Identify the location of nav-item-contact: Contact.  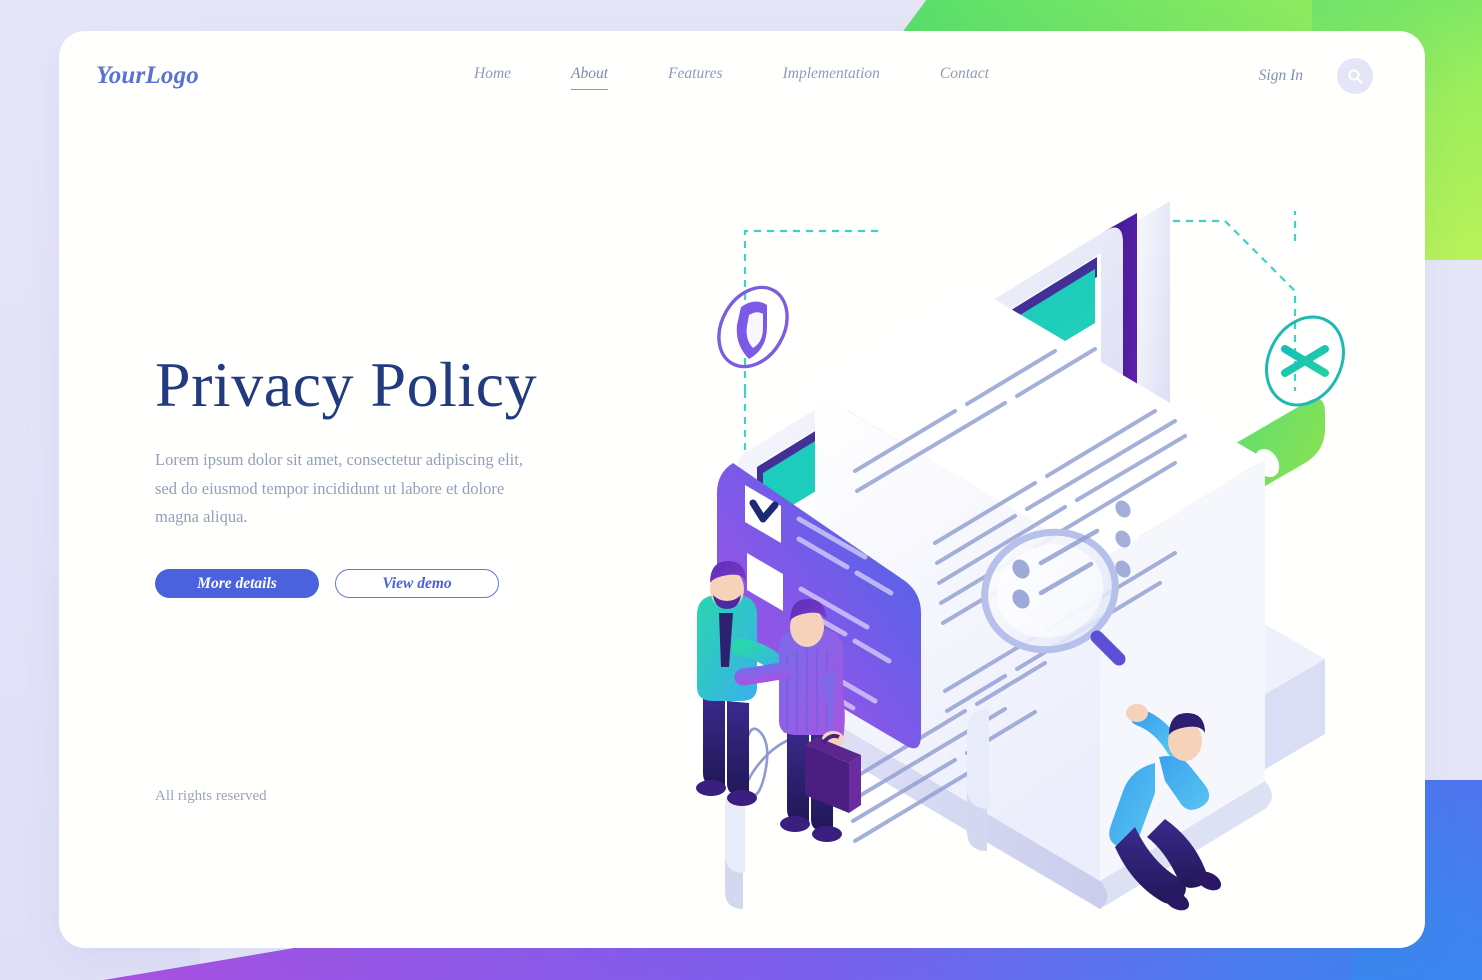
(964, 76).